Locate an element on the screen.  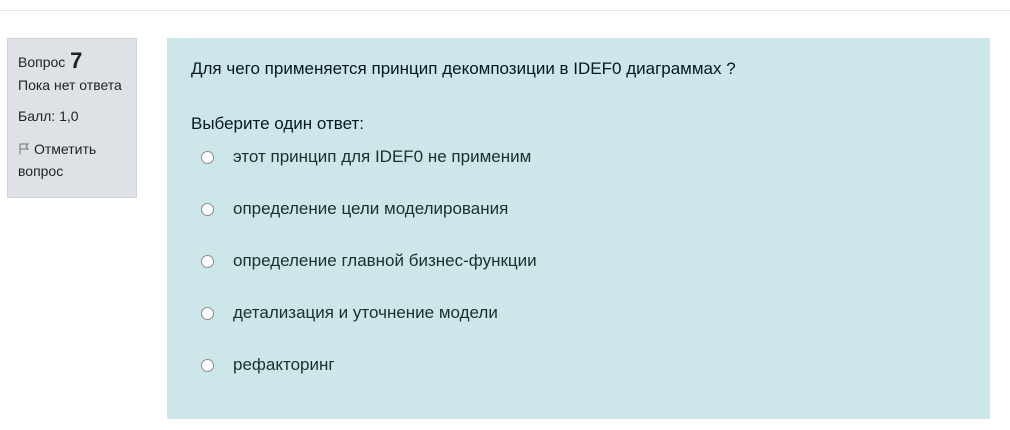
answer-option: определение главной бизнес-функции is located at coordinates (369, 261).